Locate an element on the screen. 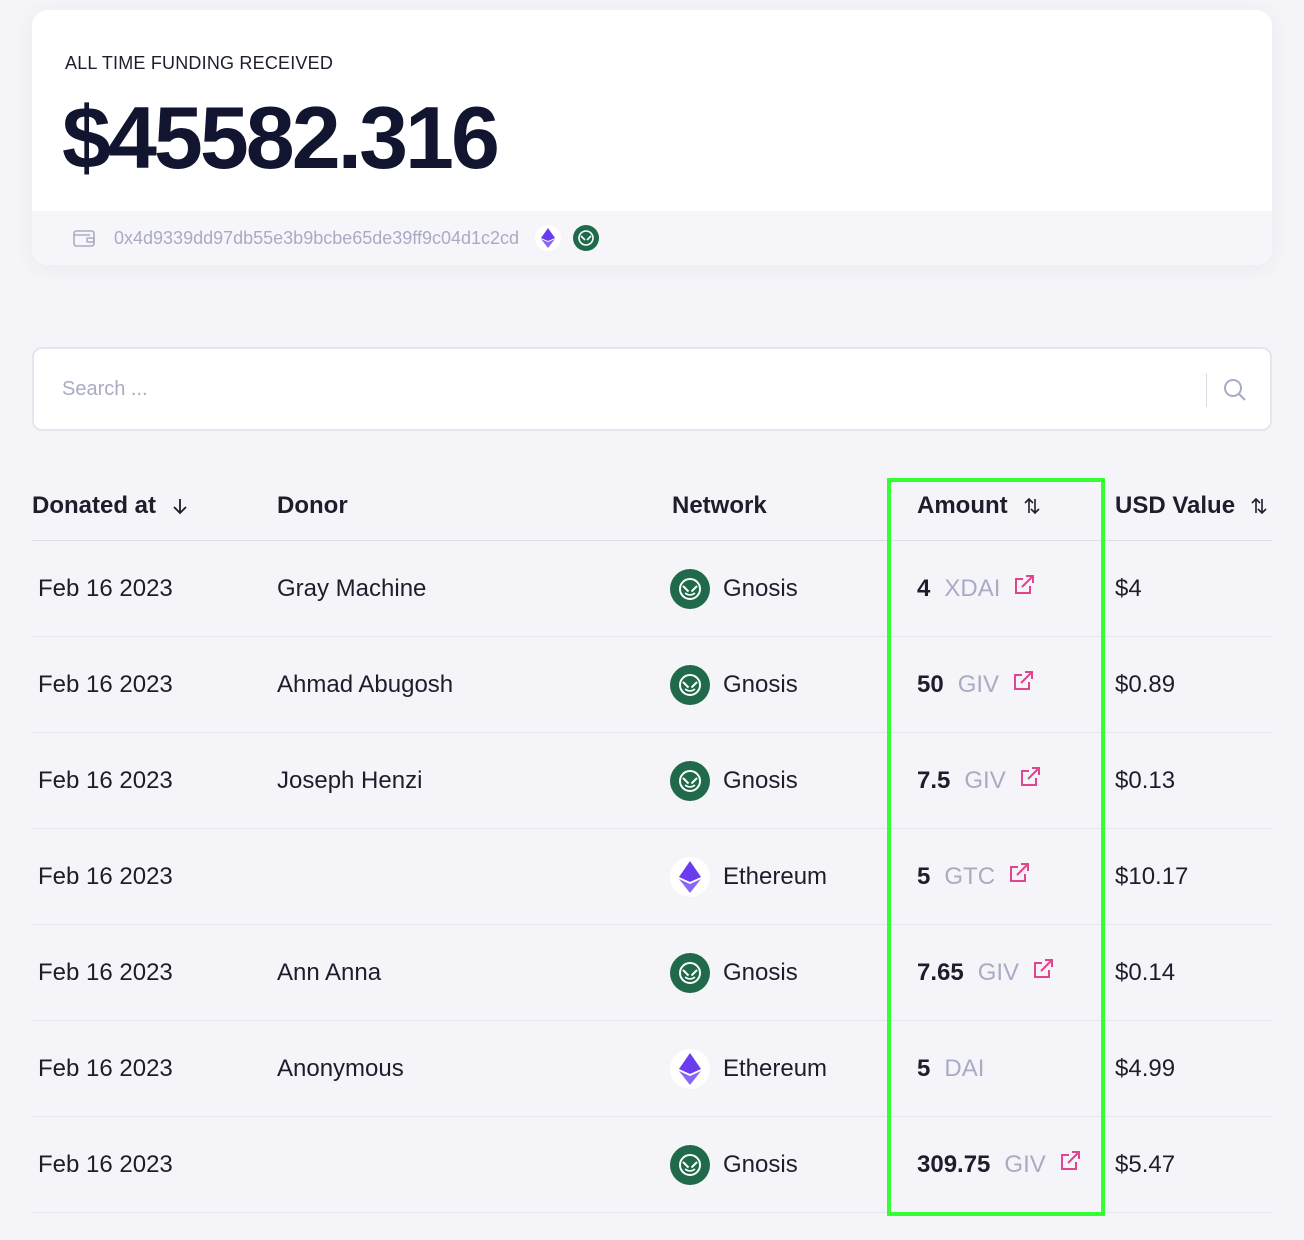 The width and height of the screenshot is (1304, 1240). table-row: Feb 16 2023 Ann Anna Gnosis 7.65 GIV $0.14 is located at coordinates (652, 973).